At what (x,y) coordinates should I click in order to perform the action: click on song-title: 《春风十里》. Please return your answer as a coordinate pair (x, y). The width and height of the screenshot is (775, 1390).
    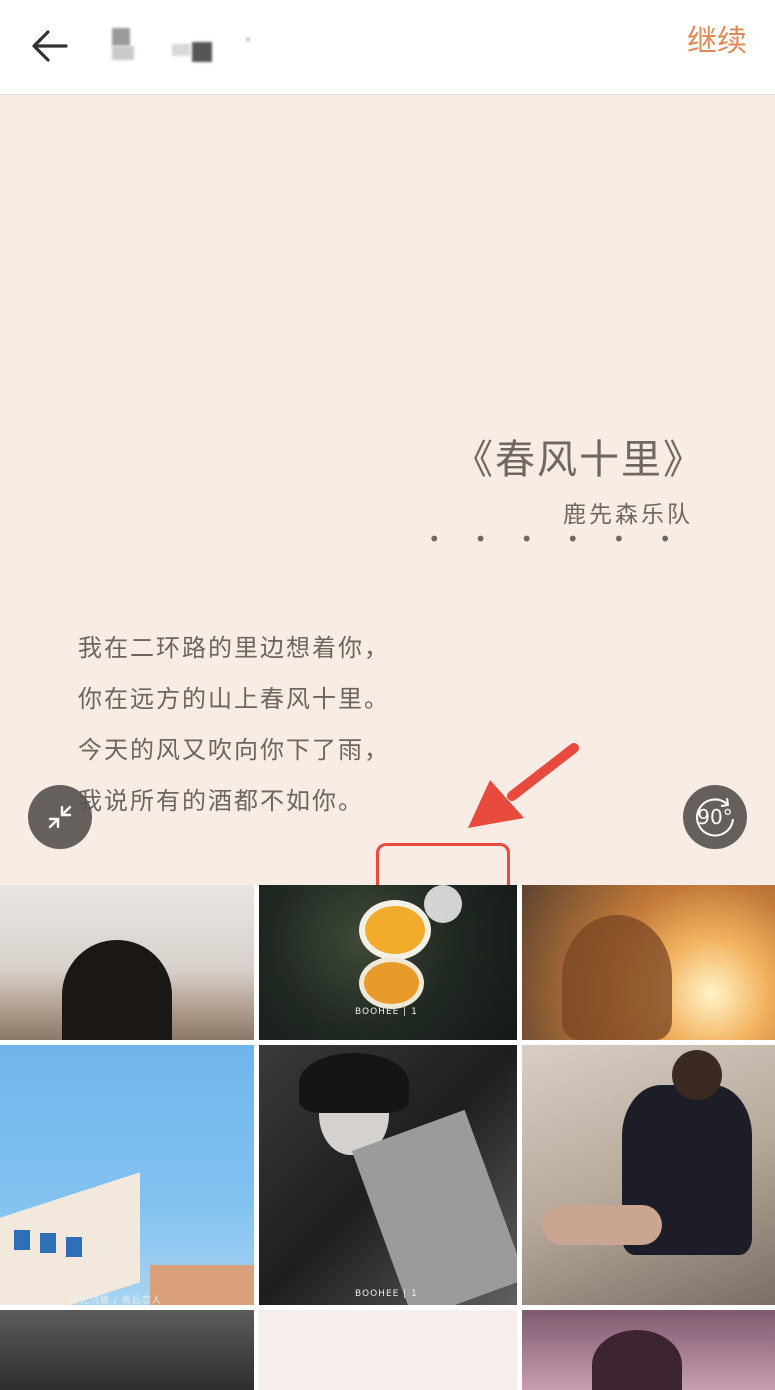
    Looking at the image, I should click on (579, 460).